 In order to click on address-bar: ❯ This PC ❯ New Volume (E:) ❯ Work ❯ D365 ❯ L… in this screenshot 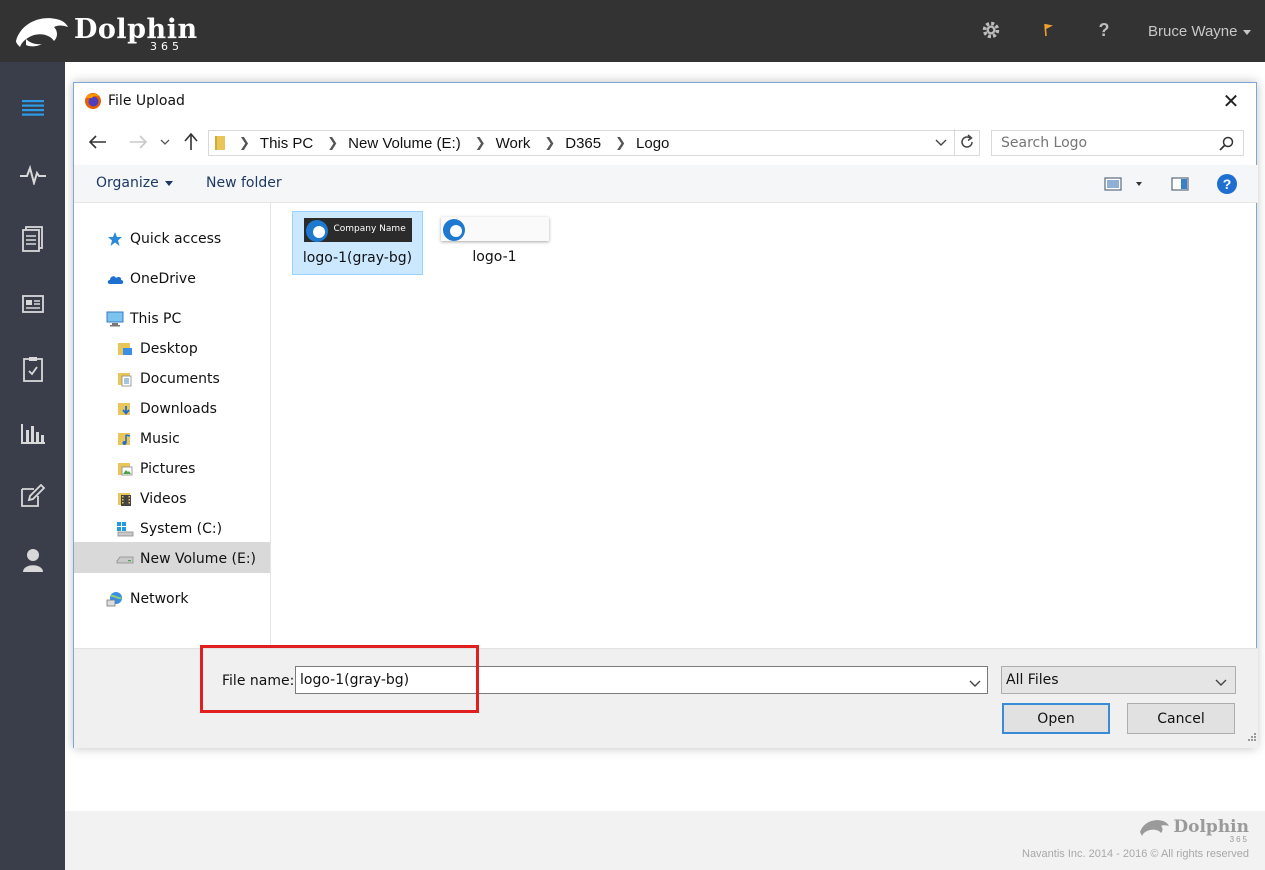, I will do `click(594, 143)`.